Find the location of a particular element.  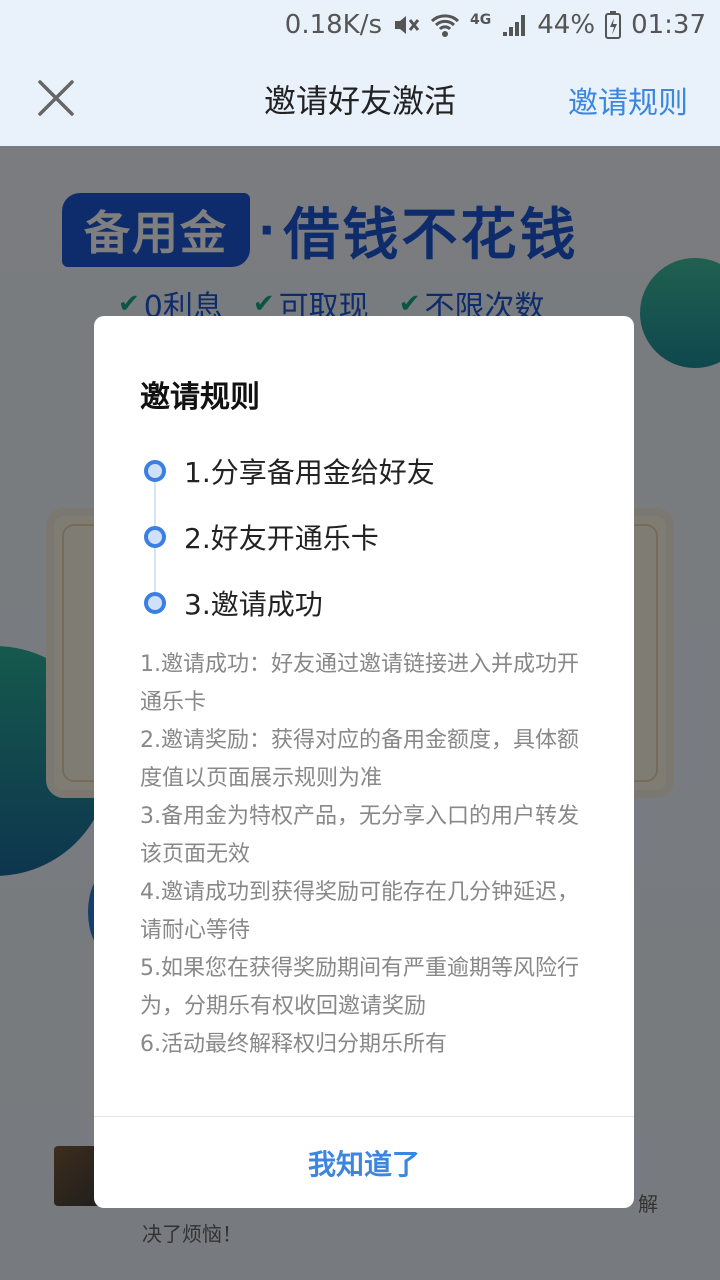

nav-bar: 邀请好友激活 邀请规则 is located at coordinates (360, 98).